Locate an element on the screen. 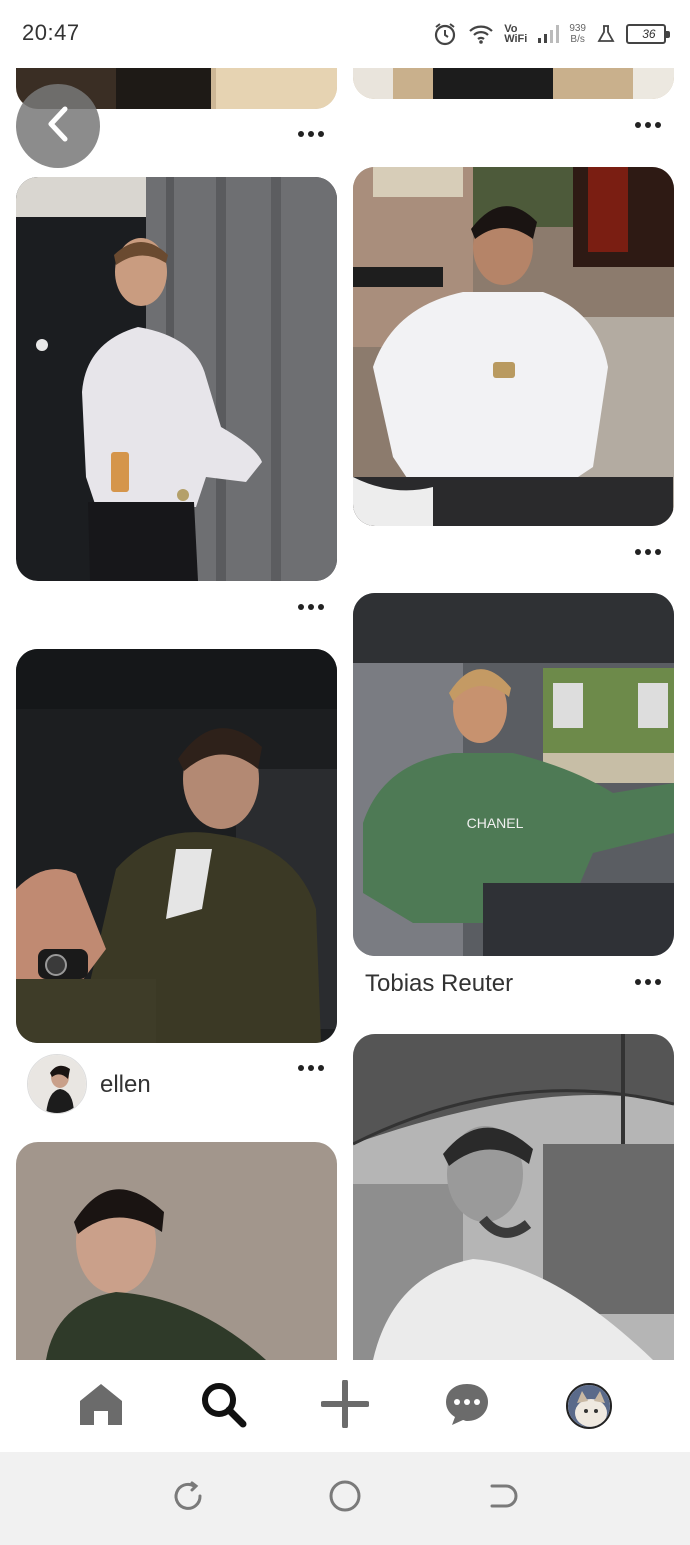 The height and width of the screenshot is (1545, 690). profile-avatar is located at coordinates (589, 1406).